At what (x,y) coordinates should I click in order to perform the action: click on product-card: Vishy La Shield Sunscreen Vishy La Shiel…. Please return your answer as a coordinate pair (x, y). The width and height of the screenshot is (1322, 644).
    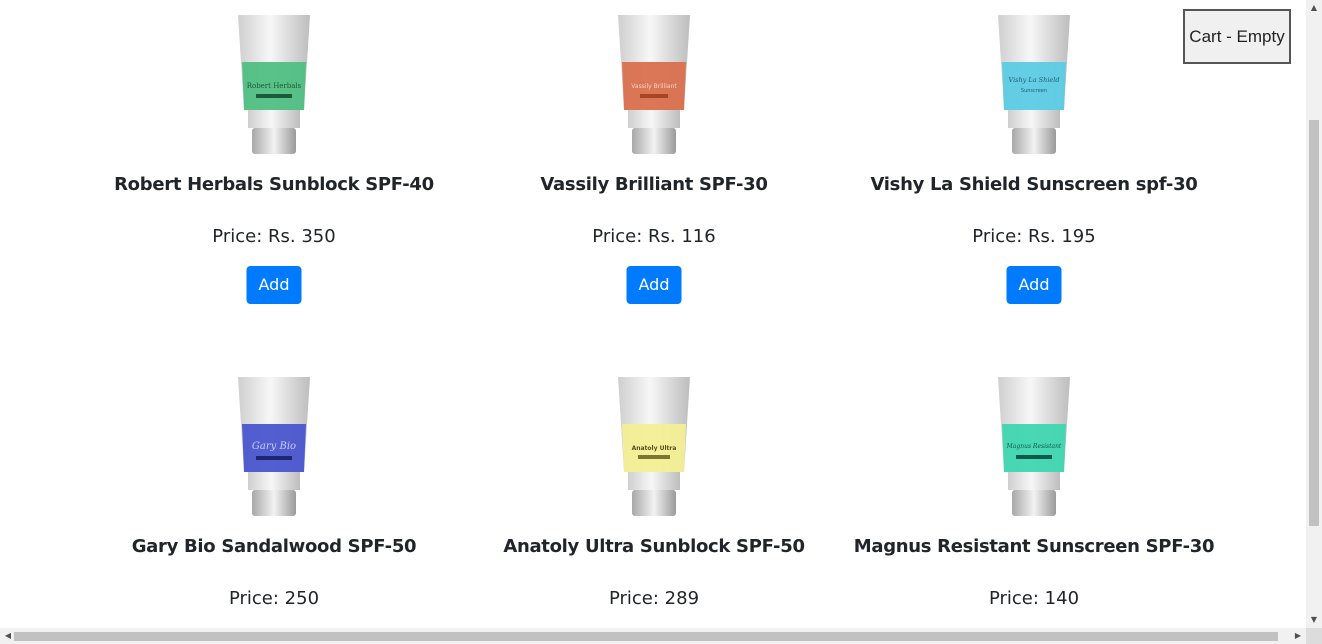
    Looking at the image, I should click on (1034, 165).